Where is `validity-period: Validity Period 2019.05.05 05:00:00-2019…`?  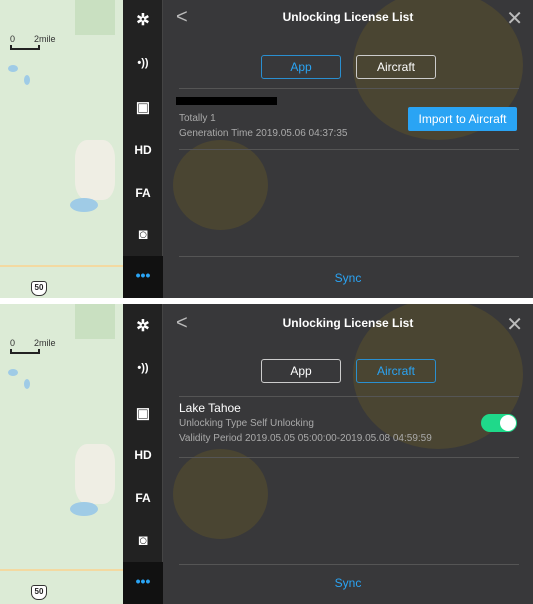
validity-period: Validity Period 2019.05.05 05:00:00-2019… is located at coordinates (305, 438).